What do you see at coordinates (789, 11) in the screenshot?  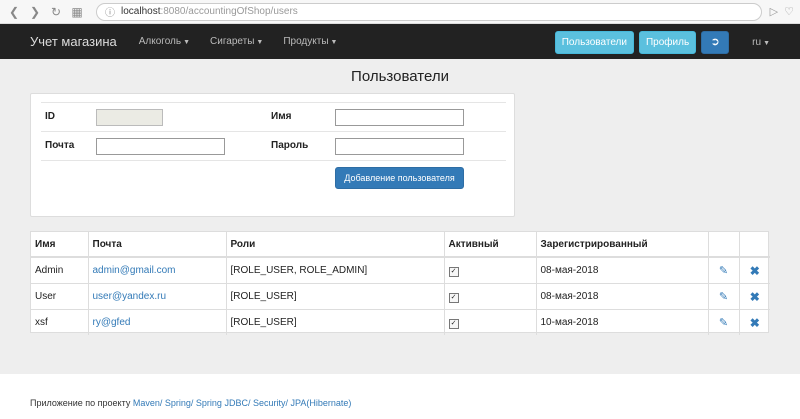 I see `heart-icon: ♡` at bounding box center [789, 11].